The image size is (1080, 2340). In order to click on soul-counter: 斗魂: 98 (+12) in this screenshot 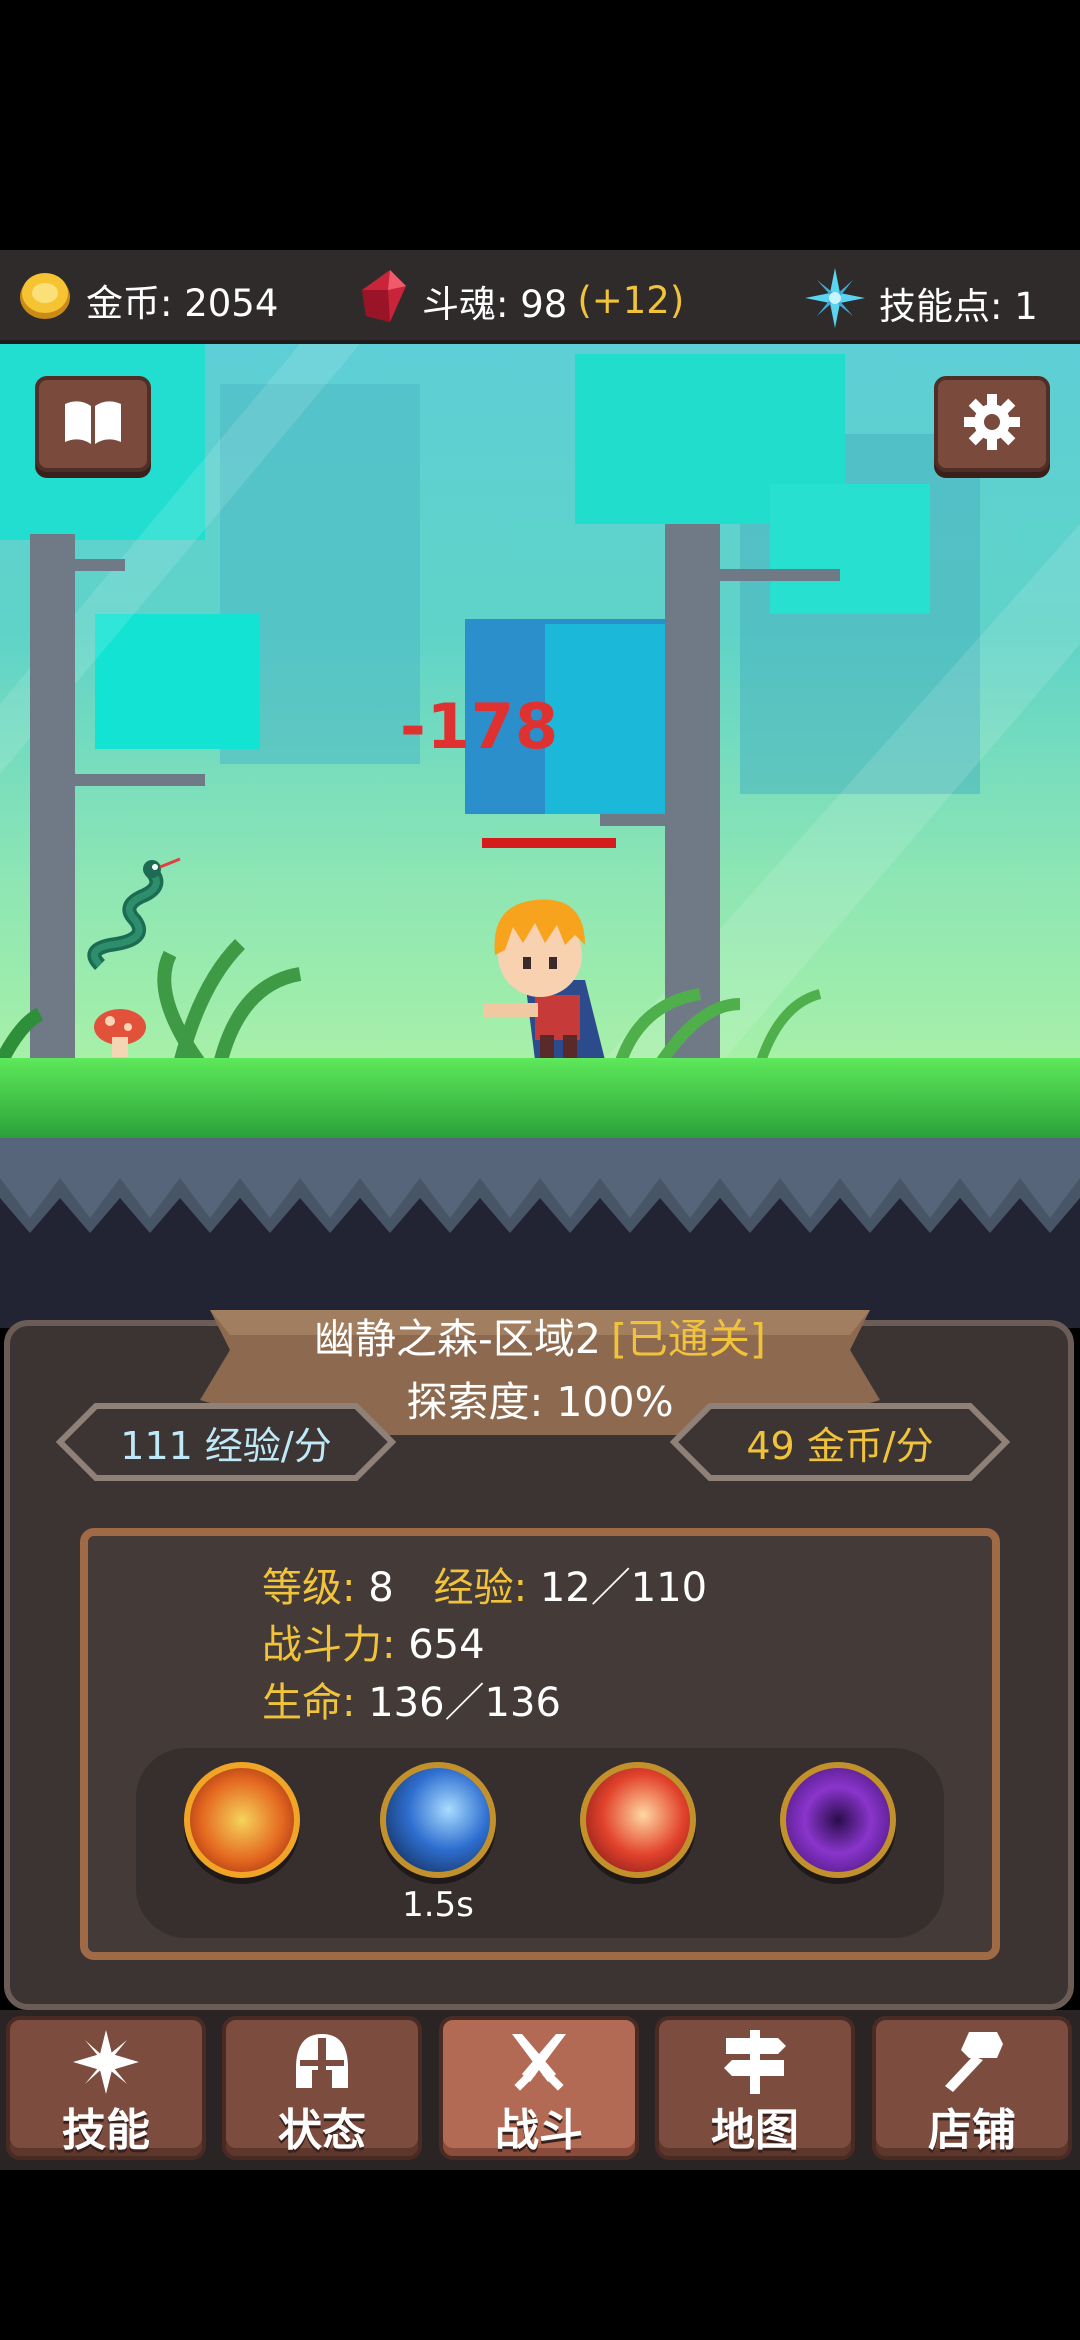, I will do `click(522, 300)`.